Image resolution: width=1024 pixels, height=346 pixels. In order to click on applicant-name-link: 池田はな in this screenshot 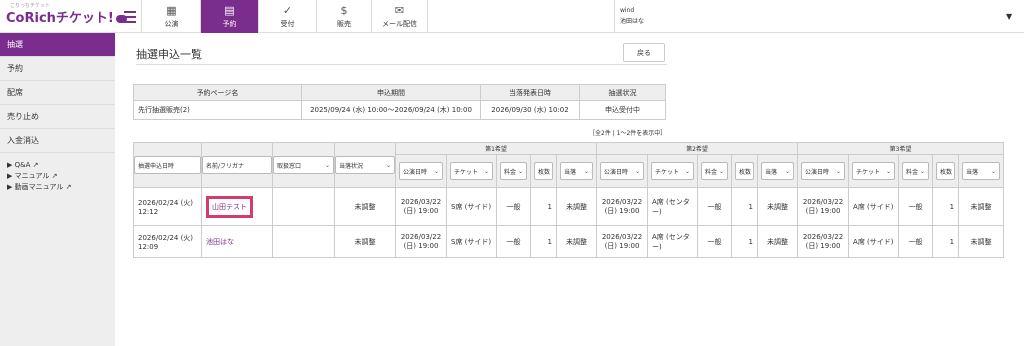, I will do `click(220, 242)`.